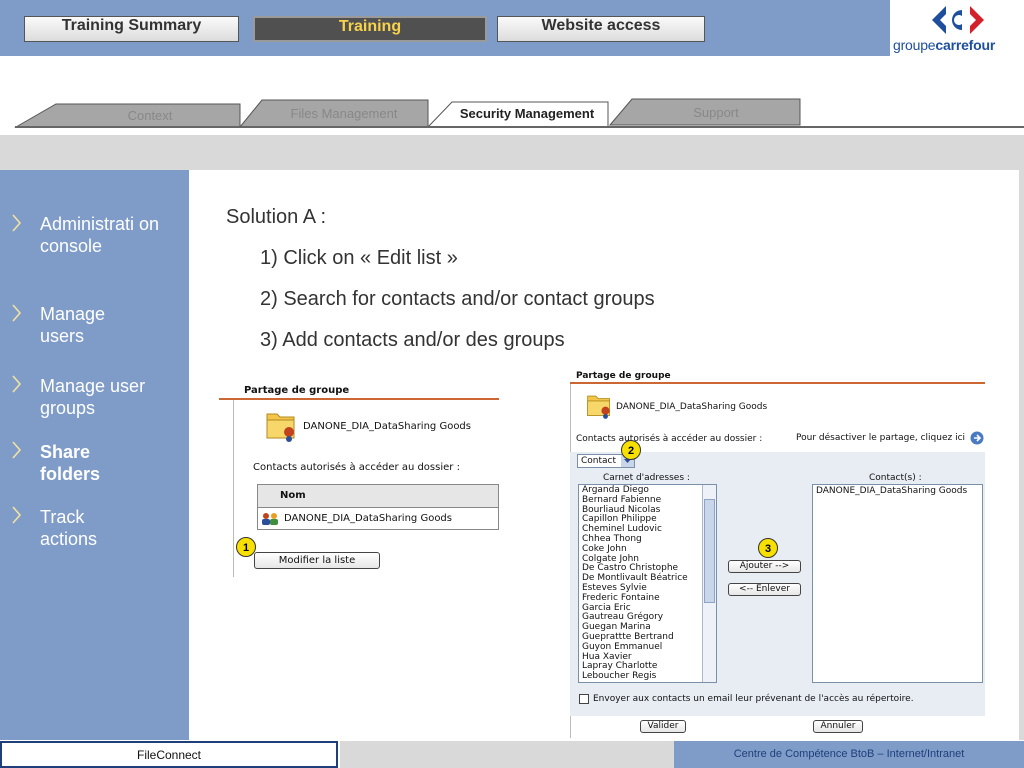  Describe the element at coordinates (663, 726) in the screenshot. I see `validate-button: Valider` at that location.